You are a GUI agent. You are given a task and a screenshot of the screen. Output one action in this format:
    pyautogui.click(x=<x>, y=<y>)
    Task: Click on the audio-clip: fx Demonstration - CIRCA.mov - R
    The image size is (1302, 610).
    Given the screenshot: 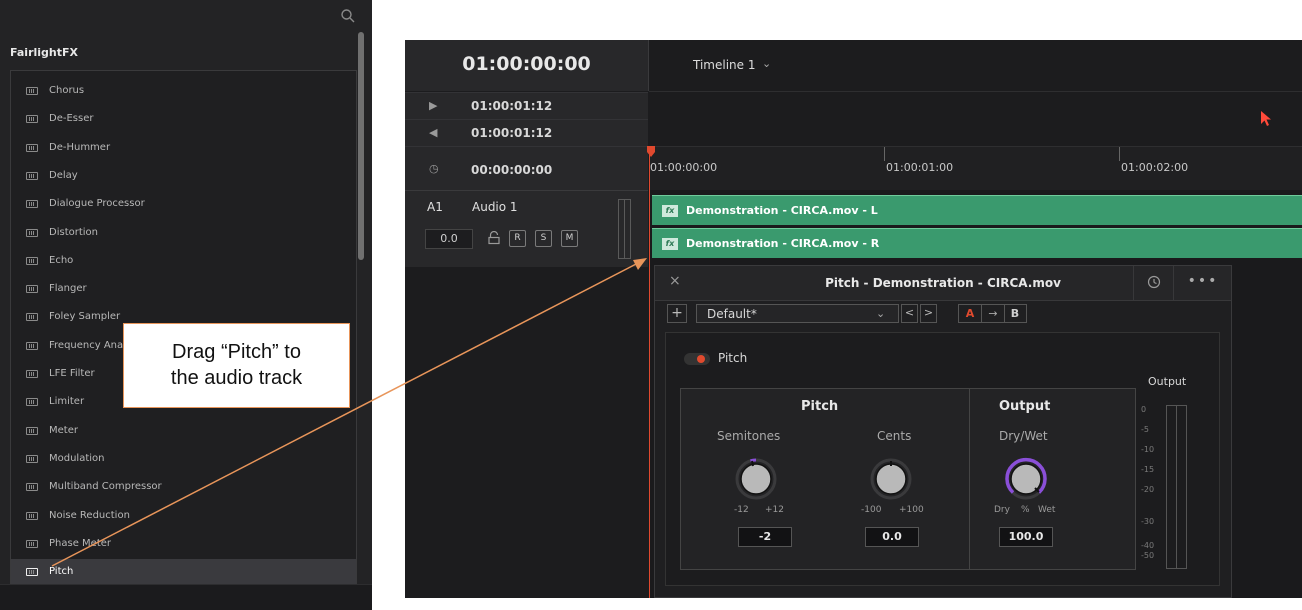 What is the action you would take?
    pyautogui.click(x=977, y=243)
    